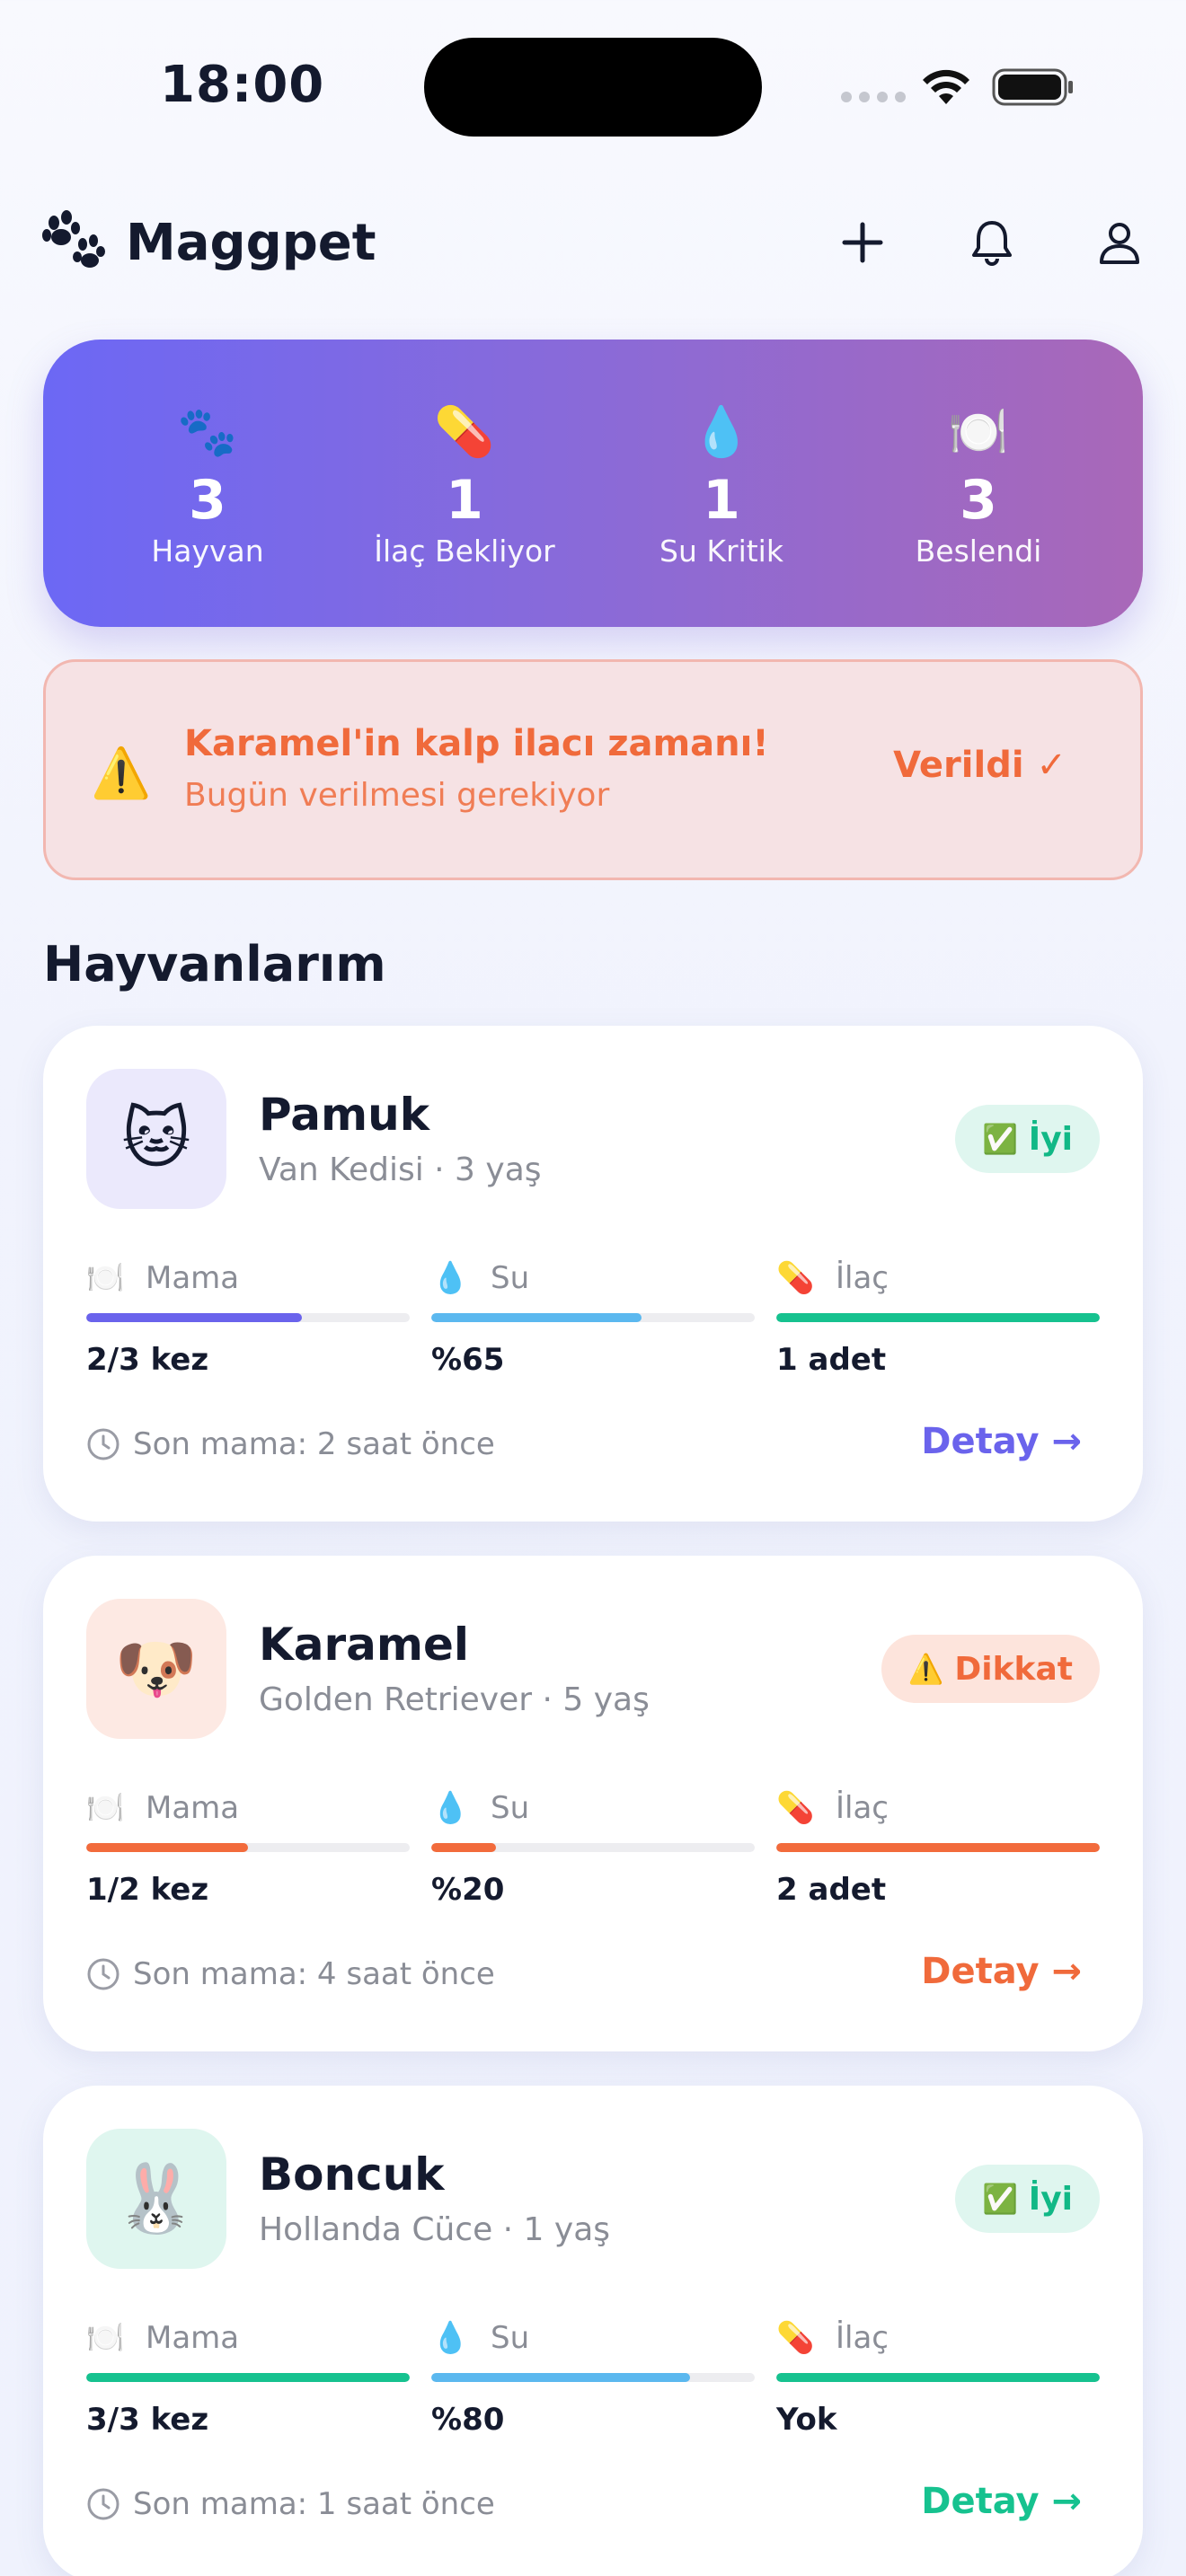 Image resolution: width=1186 pixels, height=2576 pixels. Describe the element at coordinates (242, 85) in the screenshot. I see `status-time: 18:00` at that location.